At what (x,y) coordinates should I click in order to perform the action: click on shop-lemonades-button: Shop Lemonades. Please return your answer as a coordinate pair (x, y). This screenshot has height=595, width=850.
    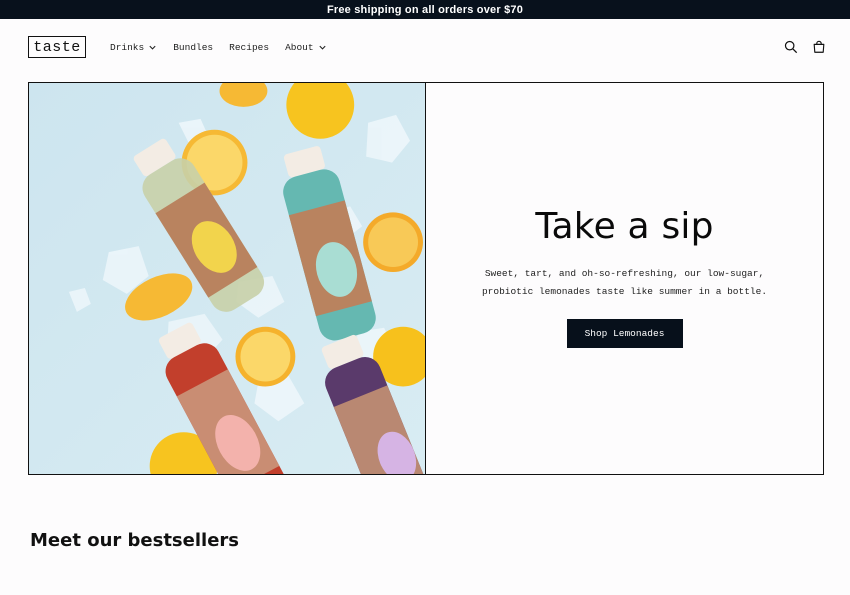
    Looking at the image, I should click on (624, 333).